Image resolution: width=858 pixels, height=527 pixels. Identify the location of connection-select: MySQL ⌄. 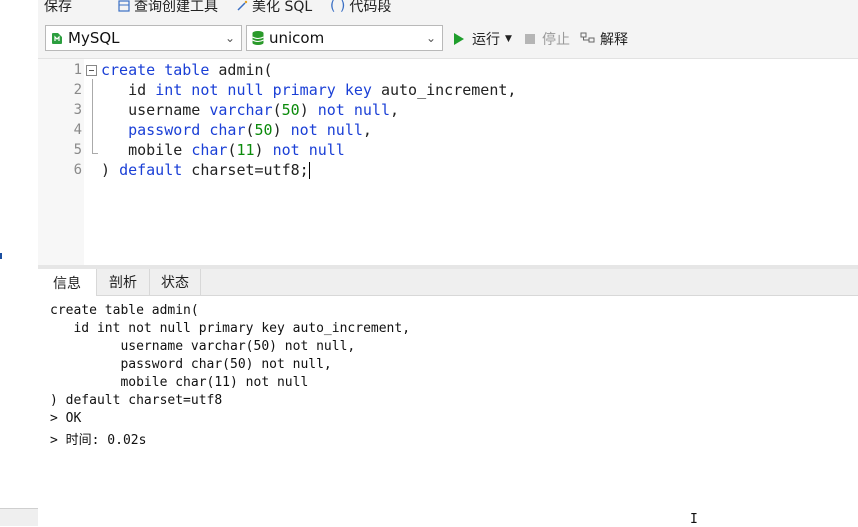
(143, 38).